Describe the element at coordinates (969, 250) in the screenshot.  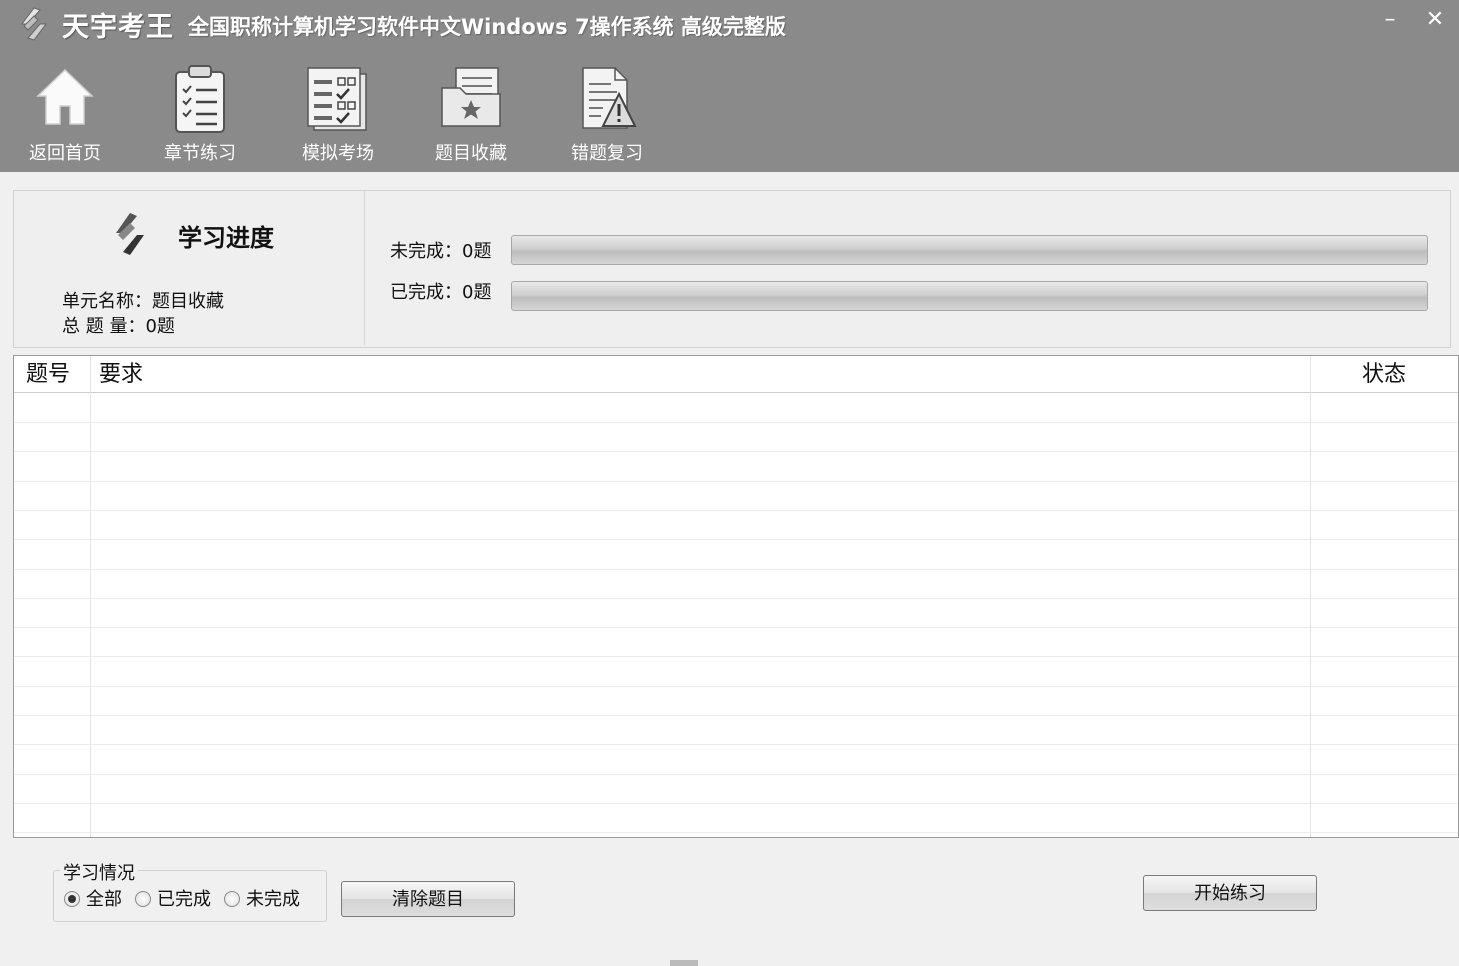
I see `incomplete-progress-bar` at that location.